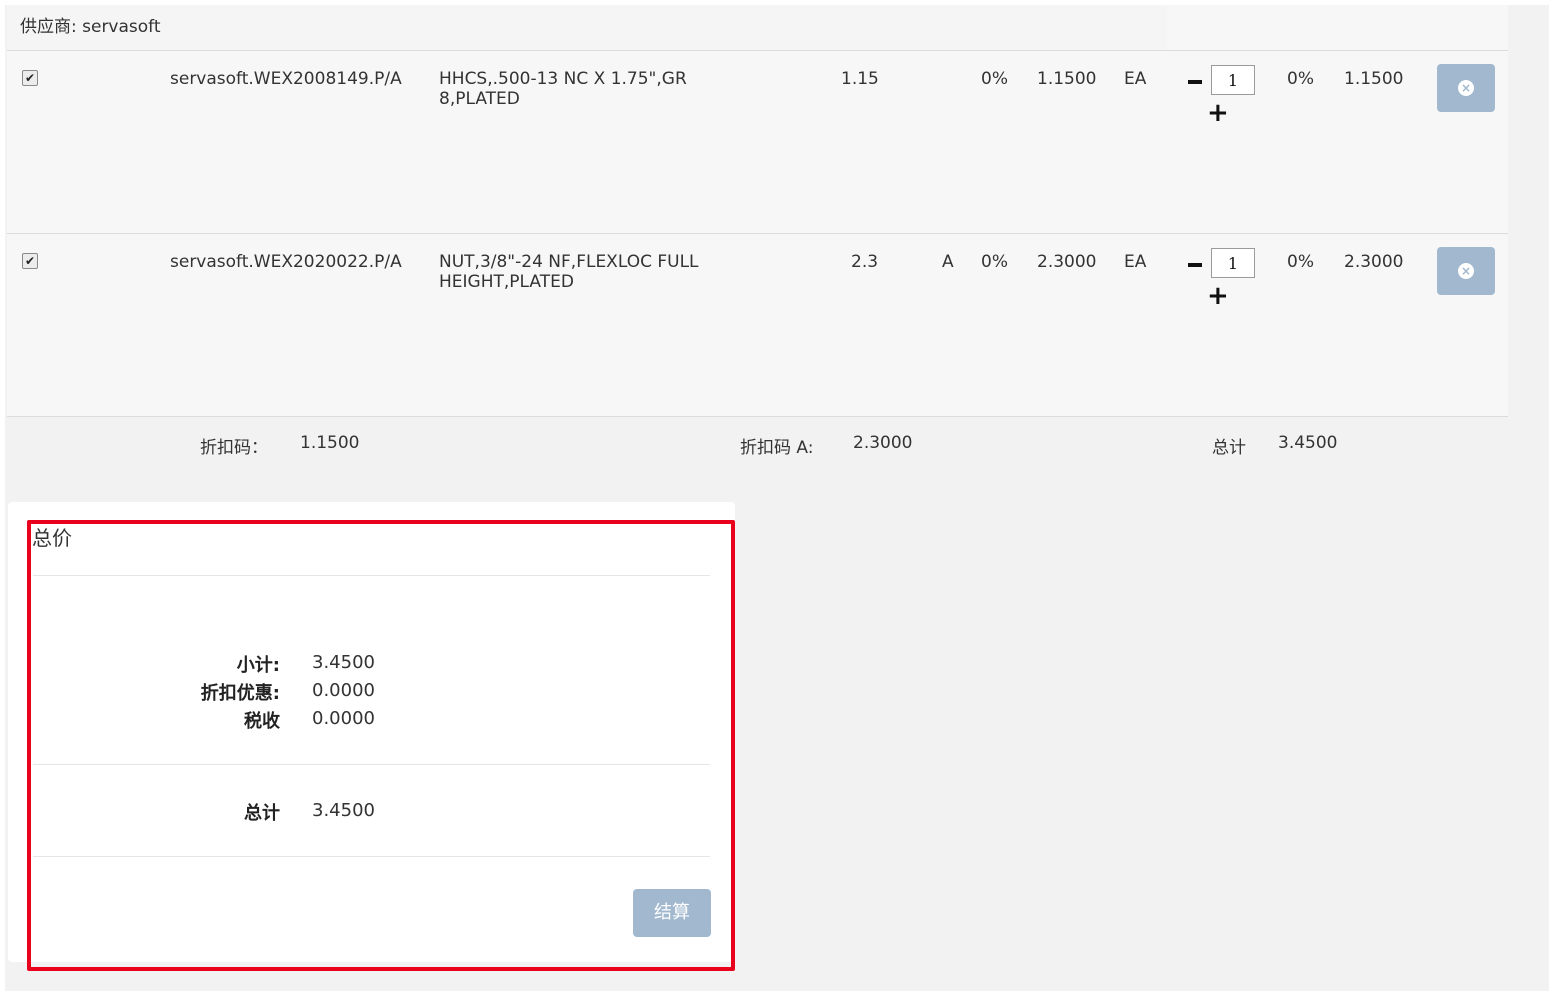 The image size is (1554, 996). I want to click on unit-price: 2.3000, so click(1067, 262).